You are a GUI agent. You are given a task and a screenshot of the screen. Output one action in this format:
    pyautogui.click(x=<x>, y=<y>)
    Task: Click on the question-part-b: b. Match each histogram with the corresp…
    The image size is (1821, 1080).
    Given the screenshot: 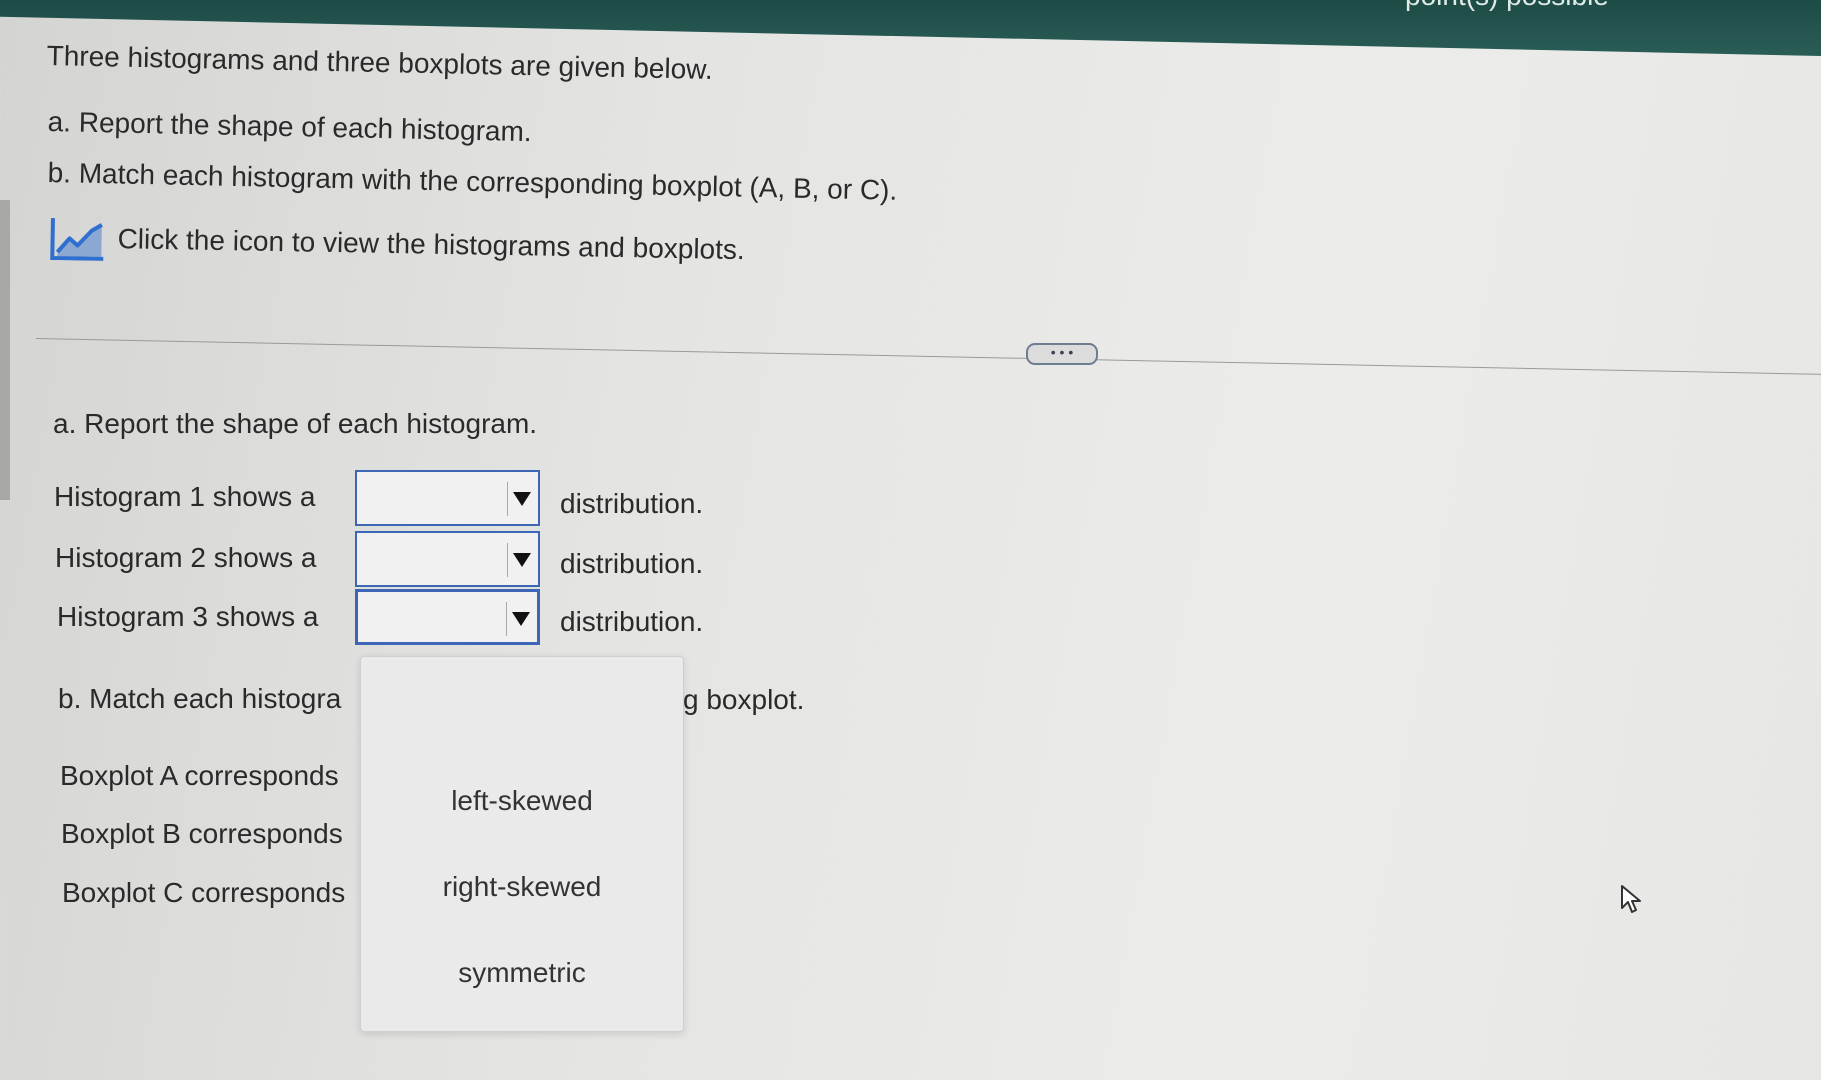 What is the action you would take?
    pyautogui.click(x=472, y=181)
    